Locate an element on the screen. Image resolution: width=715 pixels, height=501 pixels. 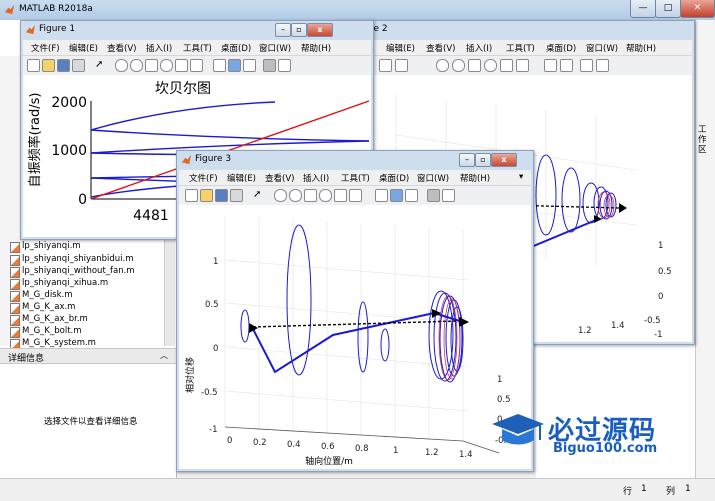
figure3-minimize-button: – is located at coordinates (467, 160).